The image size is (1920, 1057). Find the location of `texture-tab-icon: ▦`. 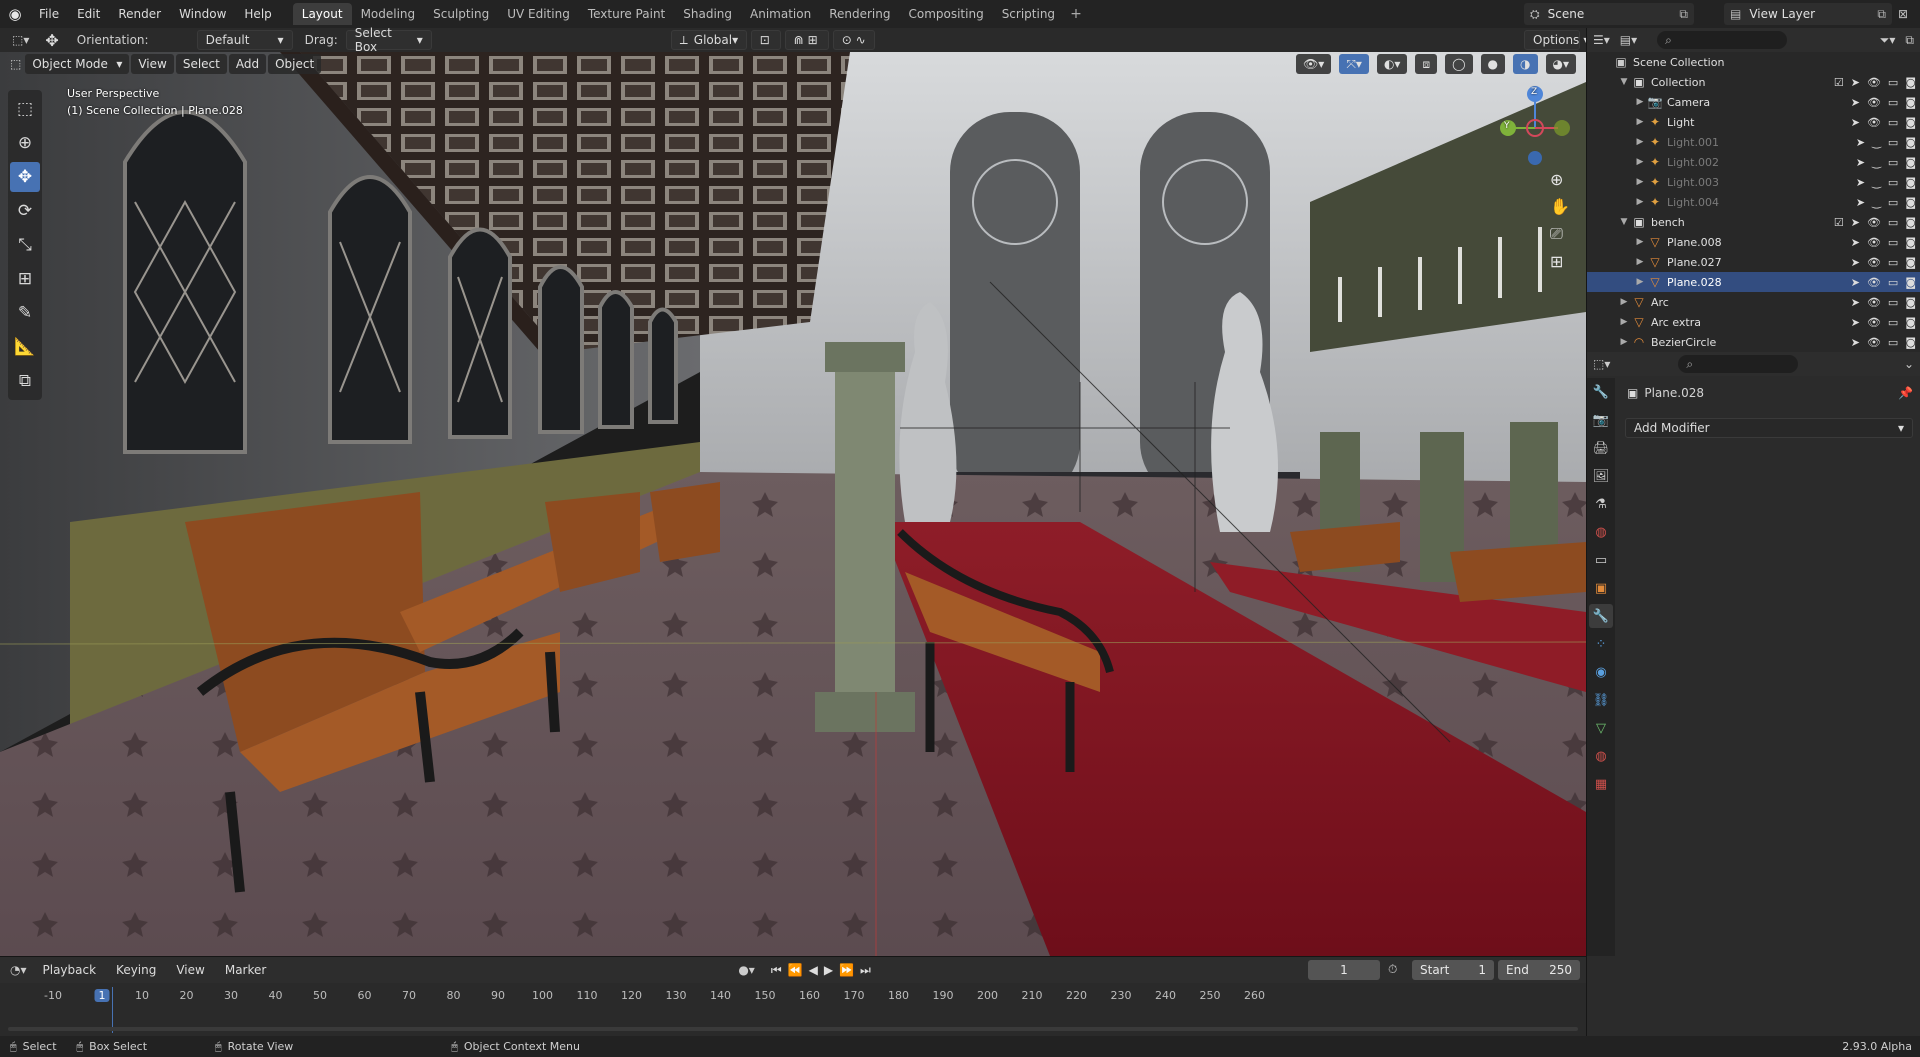

texture-tab-icon: ▦ is located at coordinates (1601, 784).